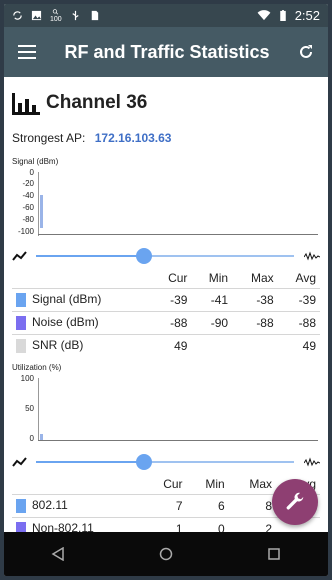  Describe the element at coordinates (166, 409) in the screenshot. I see `util-chart: 100 50 0` at that location.